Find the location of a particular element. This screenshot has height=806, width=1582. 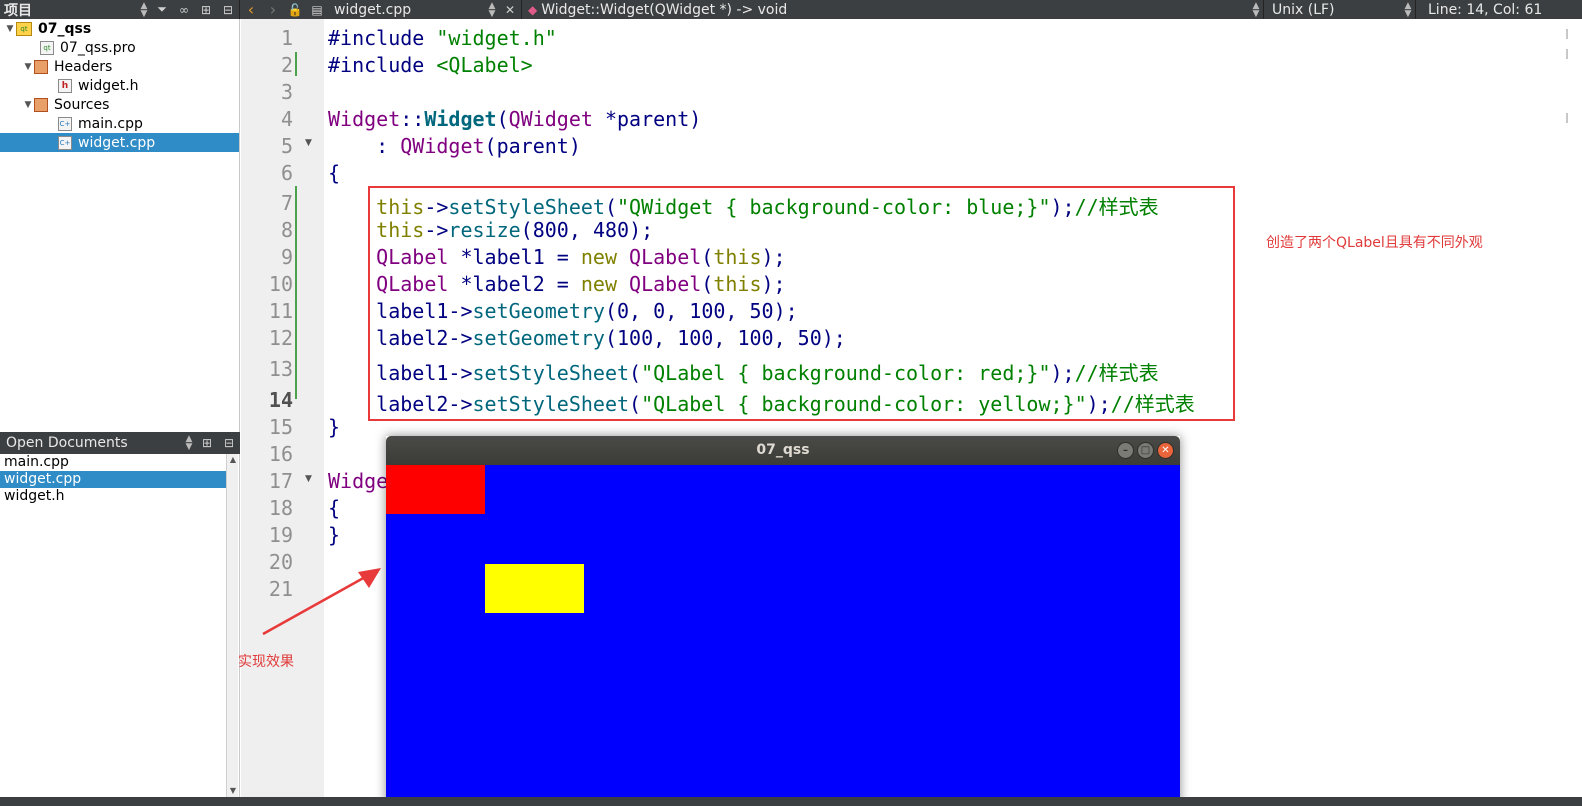

open-document-item: main.cpp is located at coordinates (113, 462).